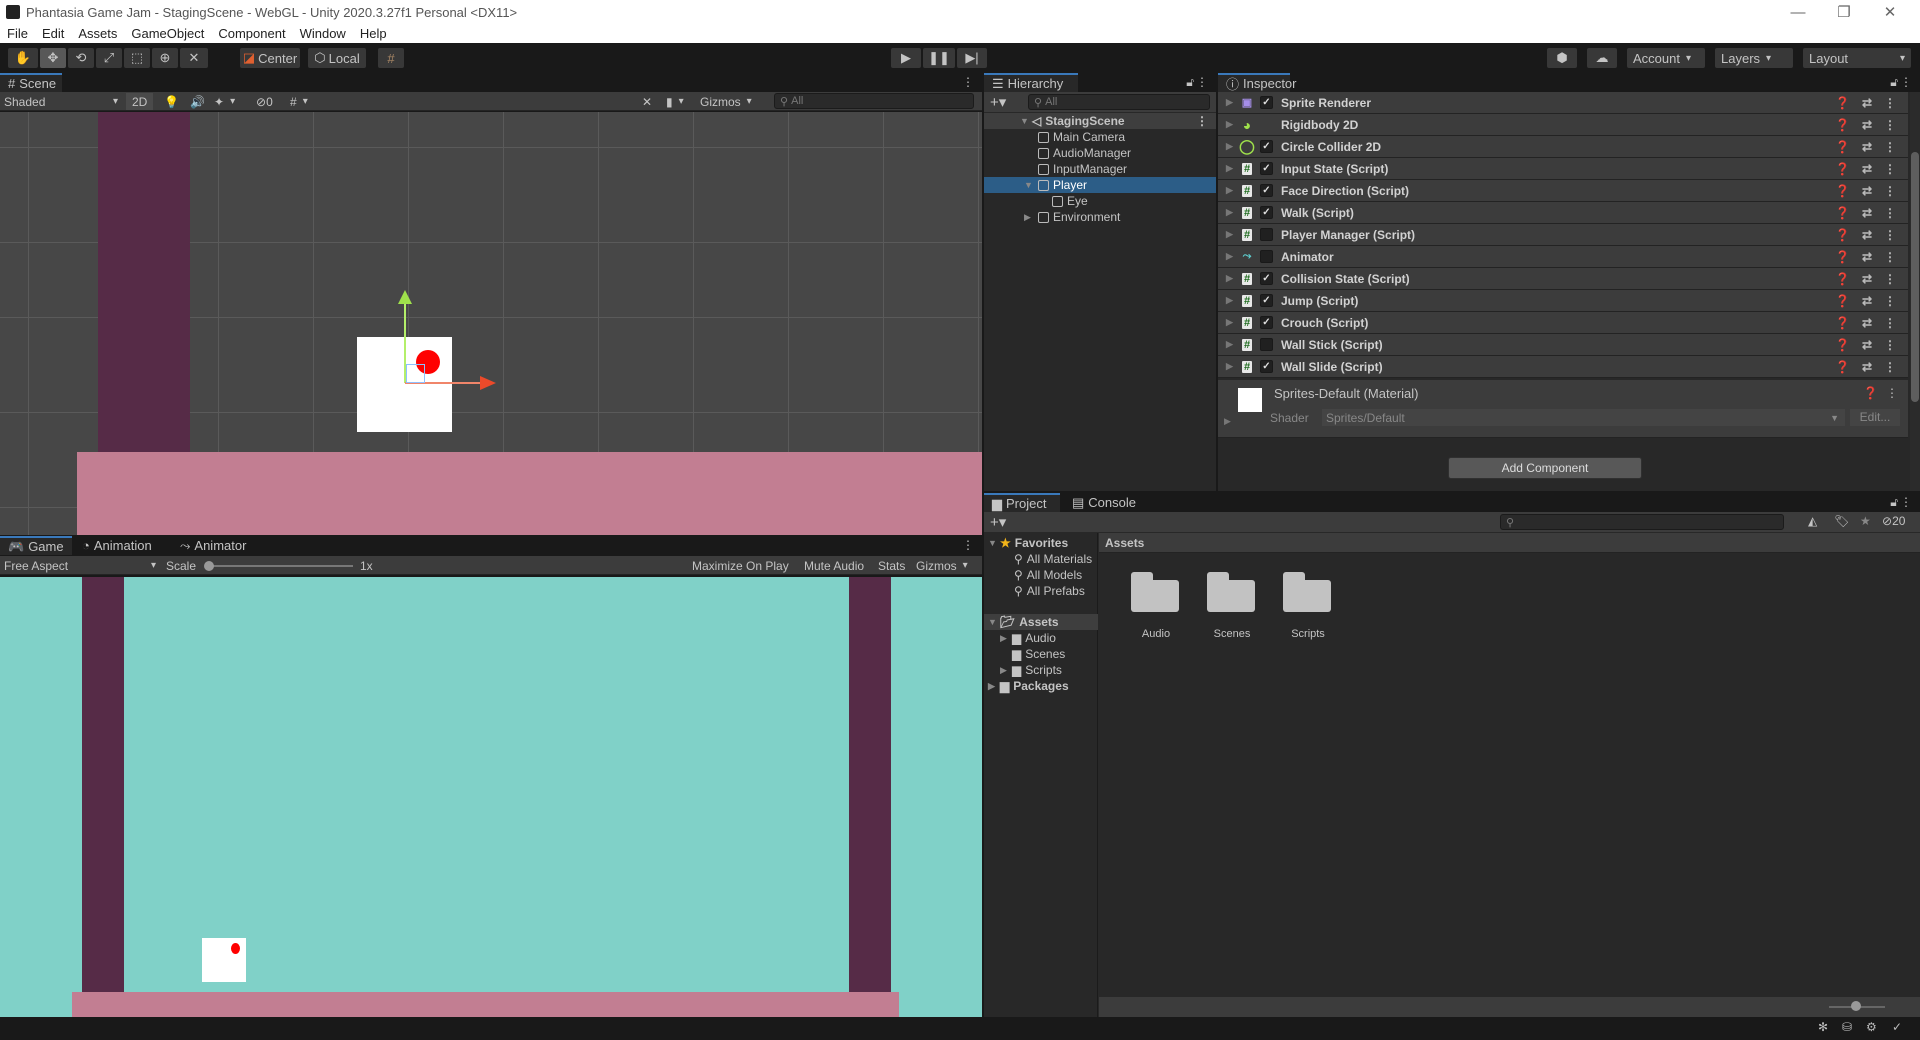  Describe the element at coordinates (1041, 575) in the screenshot. I see `favorite-item: ⚲ All Models` at that location.